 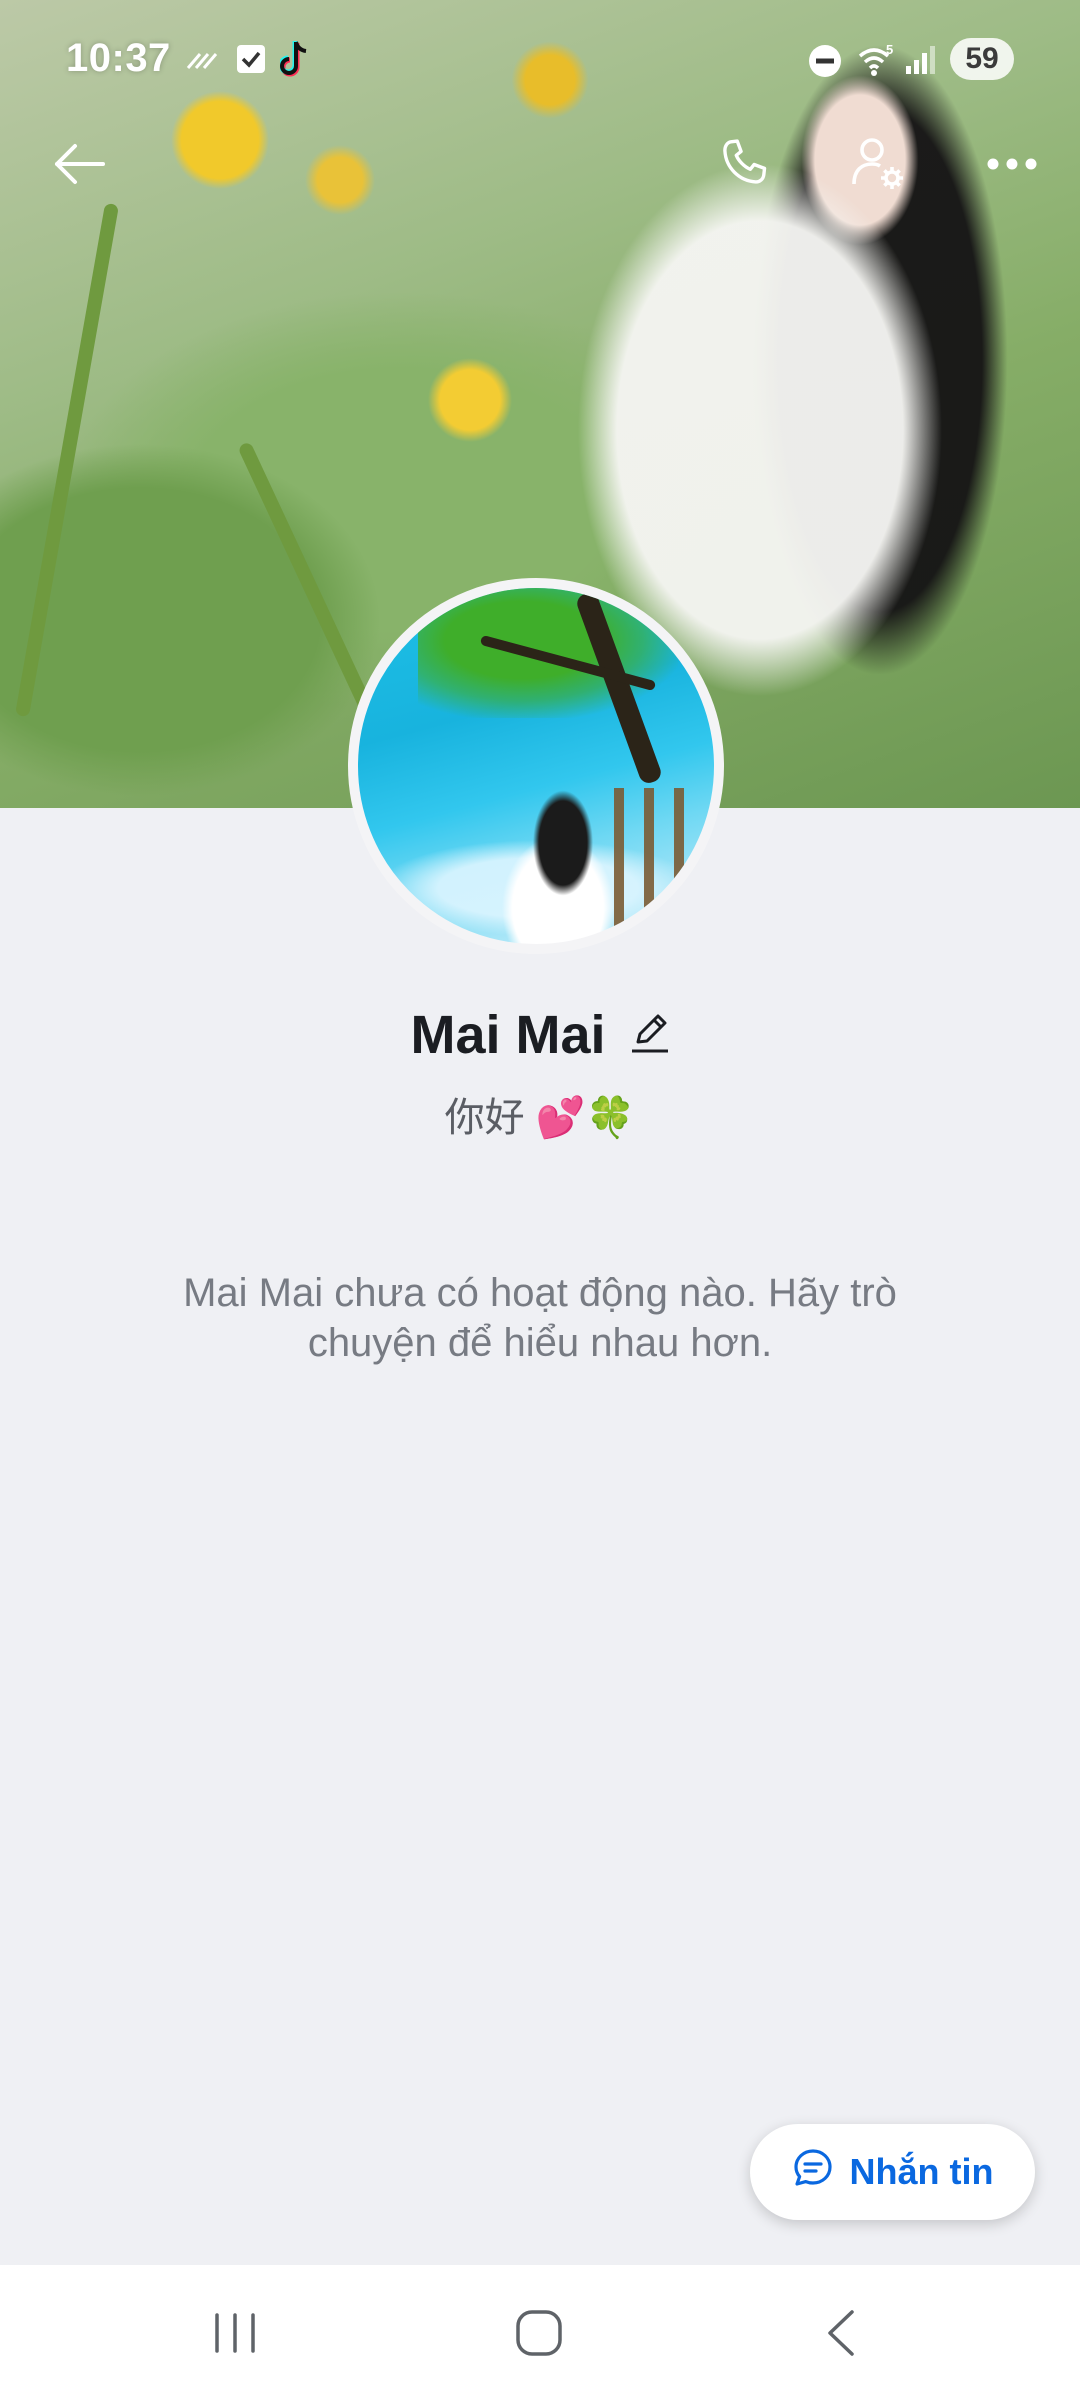 I want to click on message-button-label: Nhắn tin, so click(x=921, y=2171).